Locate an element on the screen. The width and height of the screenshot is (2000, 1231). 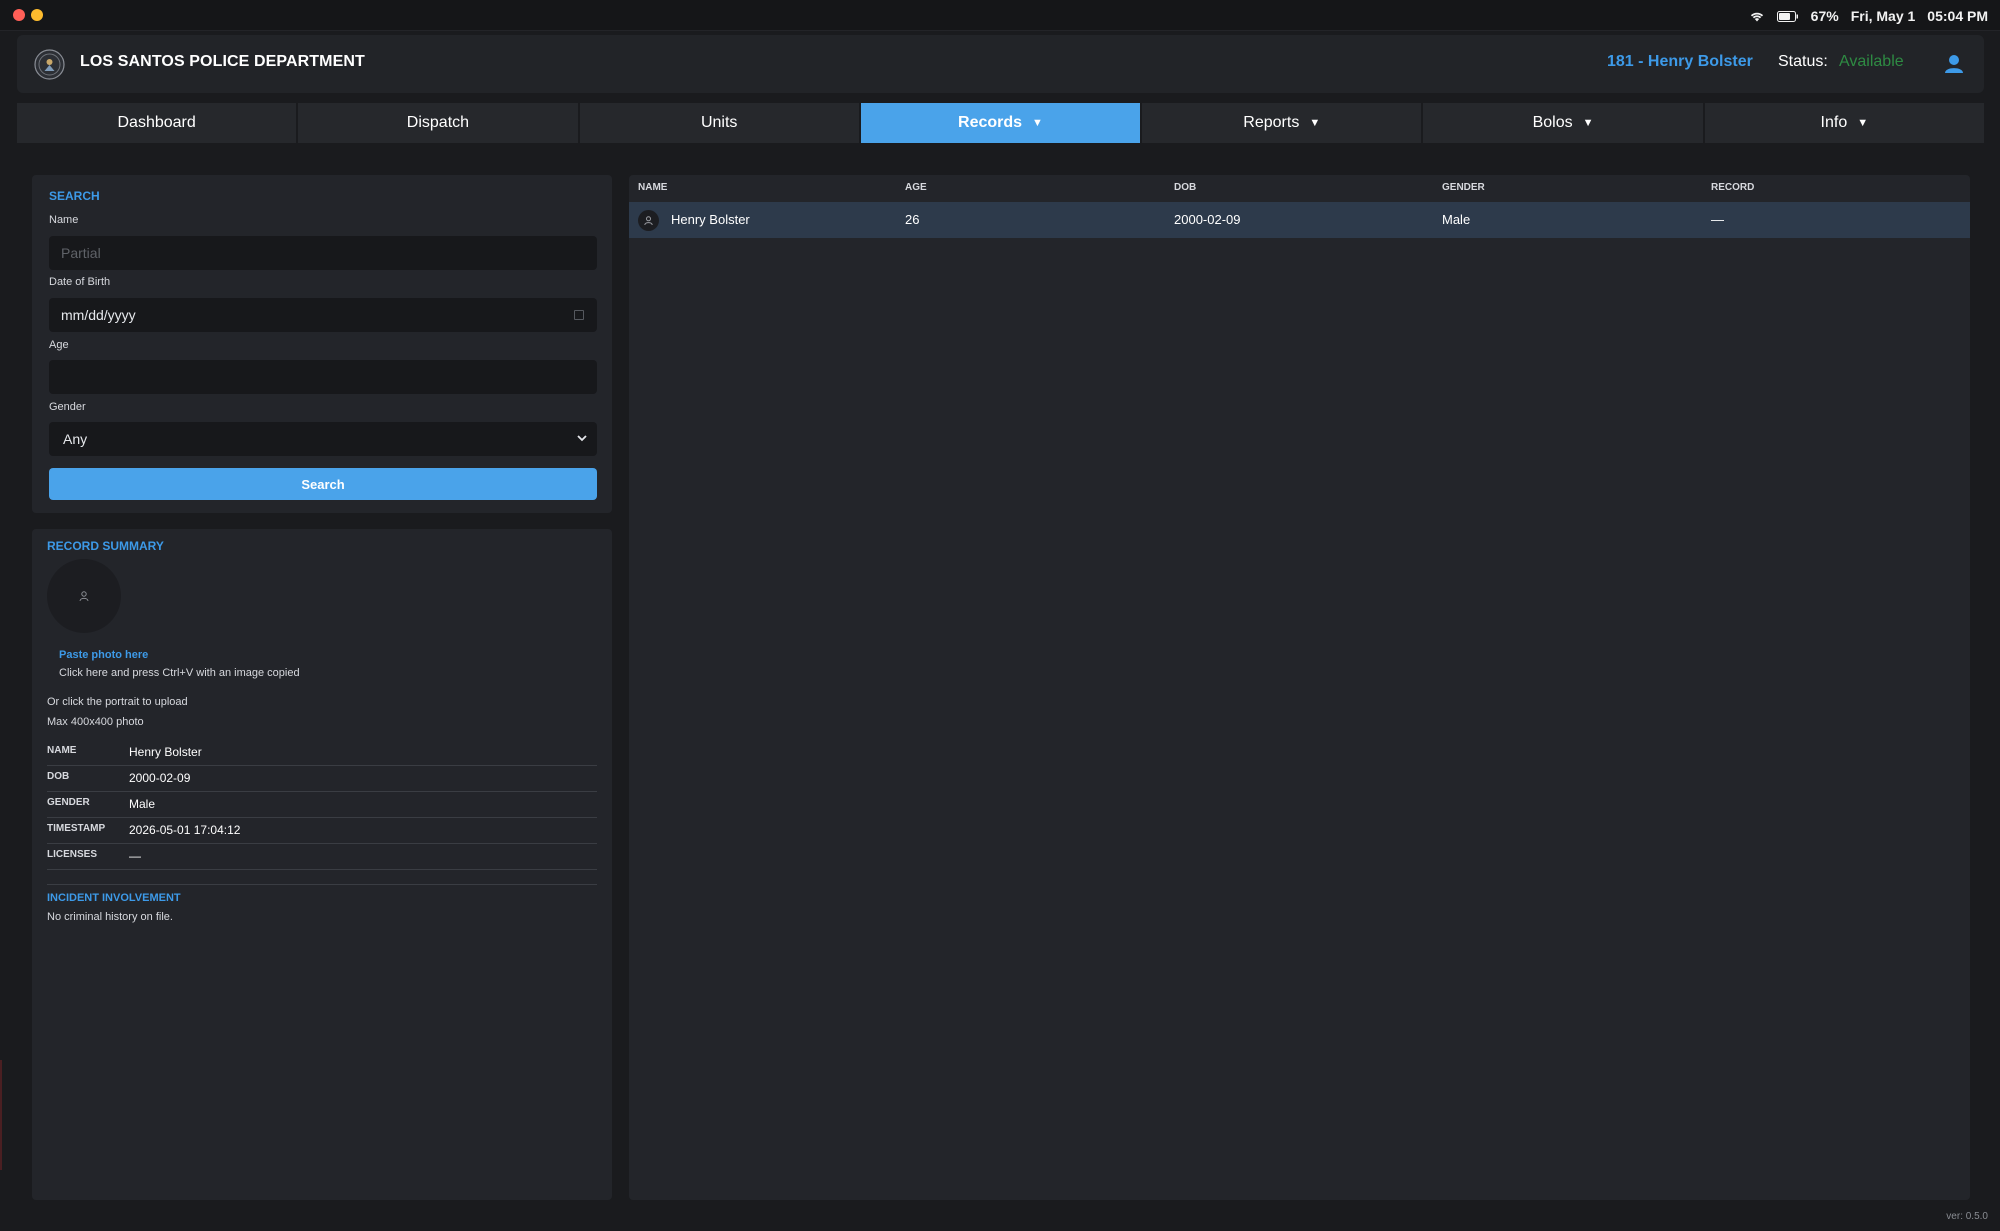
search-button: Search is located at coordinates (323, 484).